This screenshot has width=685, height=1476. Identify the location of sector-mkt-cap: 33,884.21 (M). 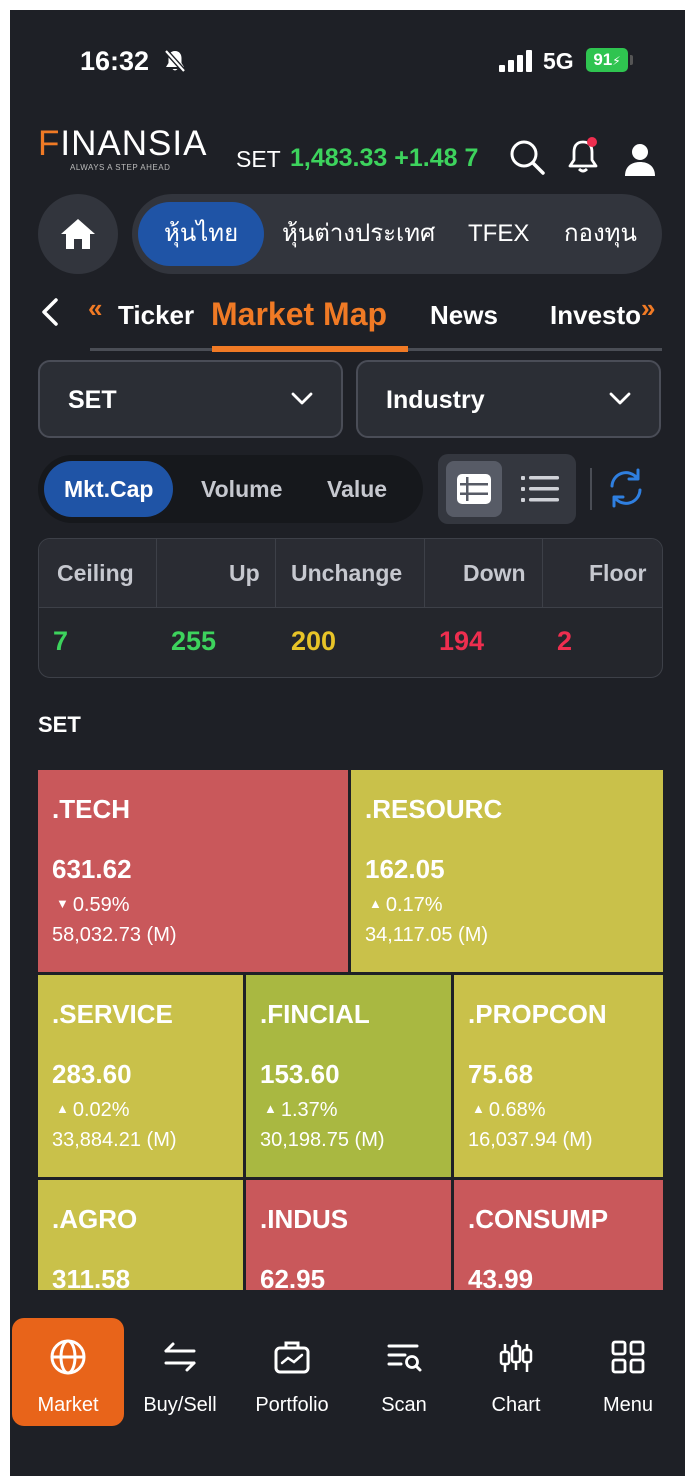
(114, 1140).